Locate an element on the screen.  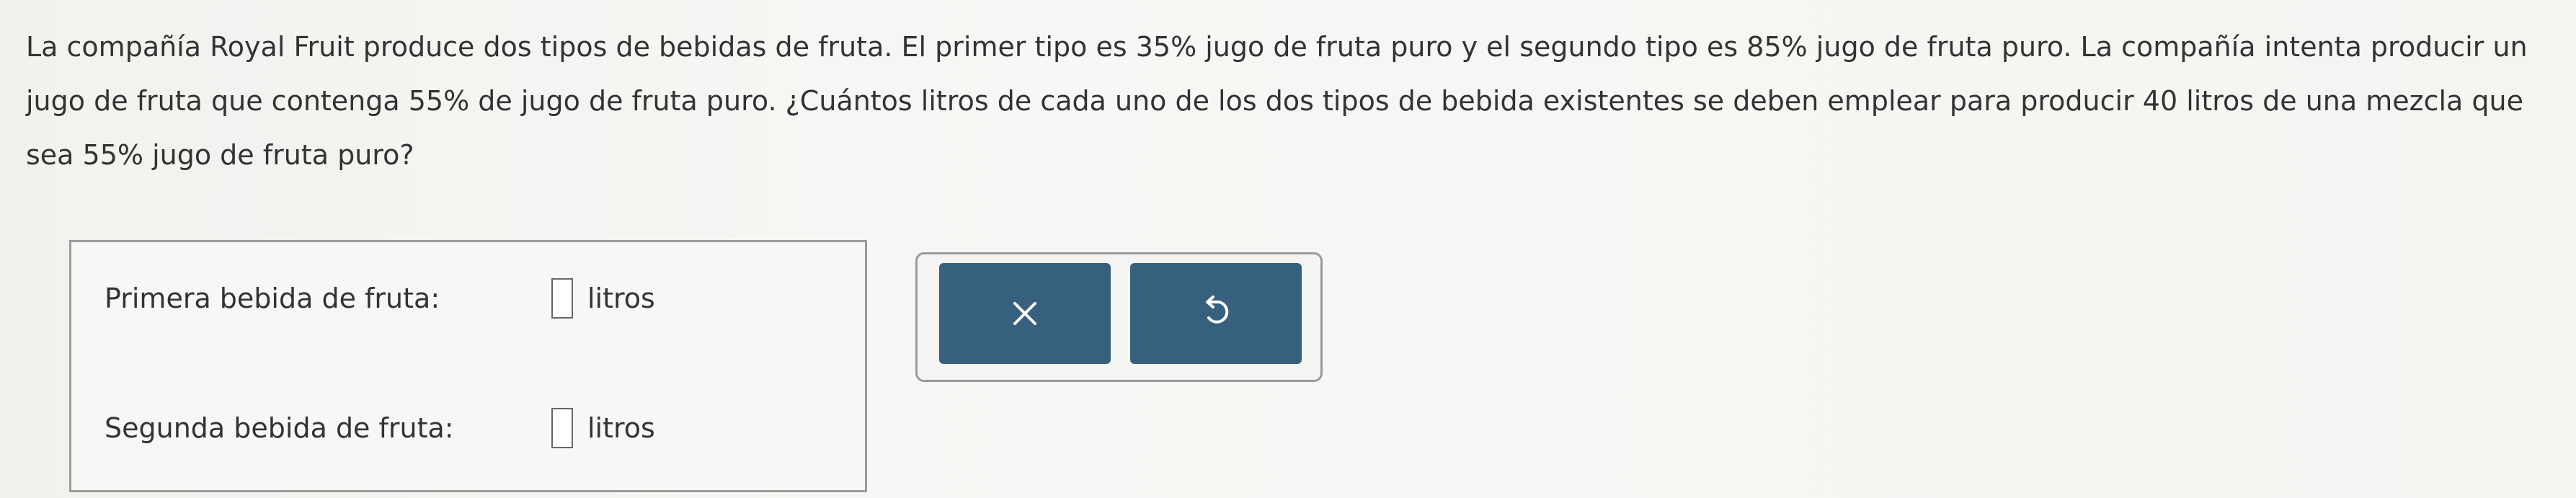
answer-row-first: Primera bebida de fruta: litros is located at coordinates (380, 298).